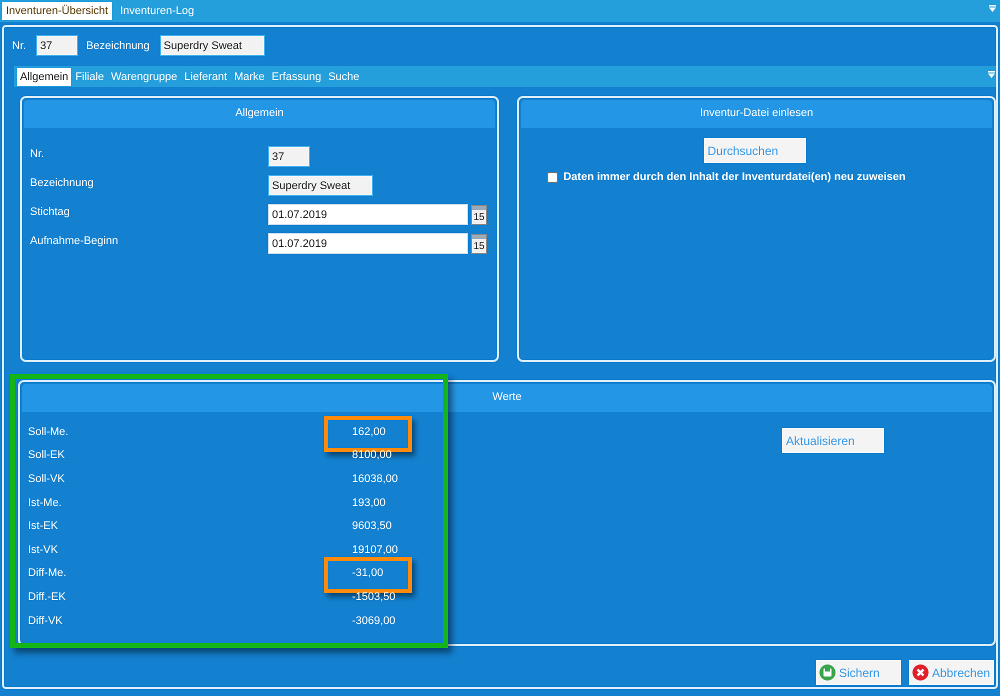 Image resolution: width=1000 pixels, height=696 pixels. Describe the element at coordinates (756, 114) in the screenshot. I see `panel-title: Inventur-Datei einlesen` at that location.